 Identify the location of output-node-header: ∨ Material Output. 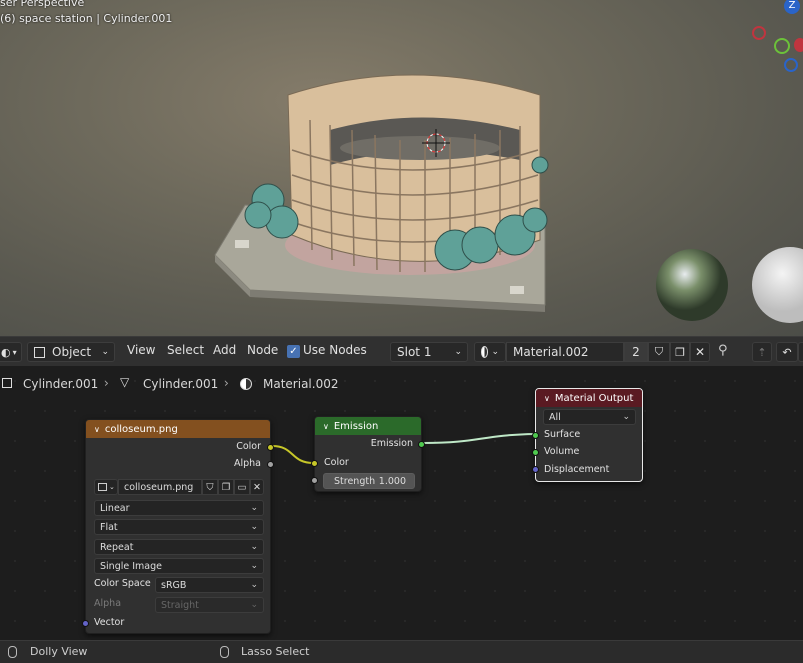
(589, 398).